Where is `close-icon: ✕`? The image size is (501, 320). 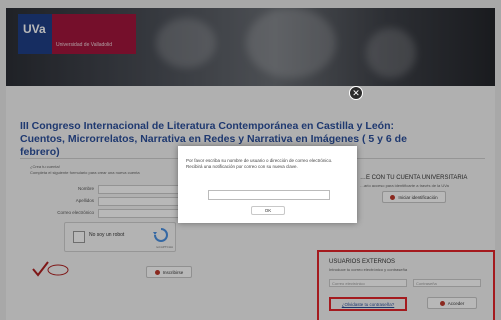
close-icon: ✕ is located at coordinates (356, 93).